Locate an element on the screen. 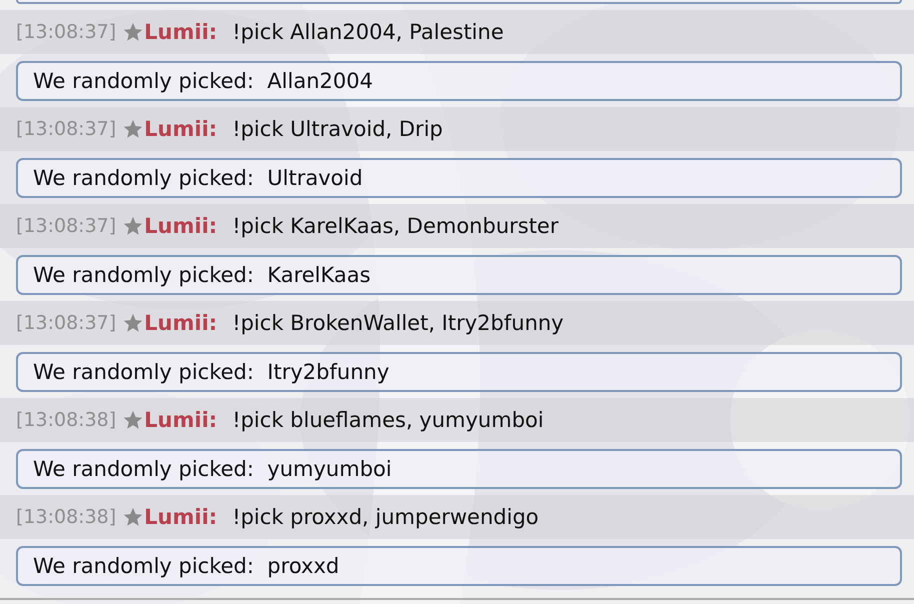 The image size is (914, 604). bot-reply: We randomly picked: Allan2004 is located at coordinates (459, 81).